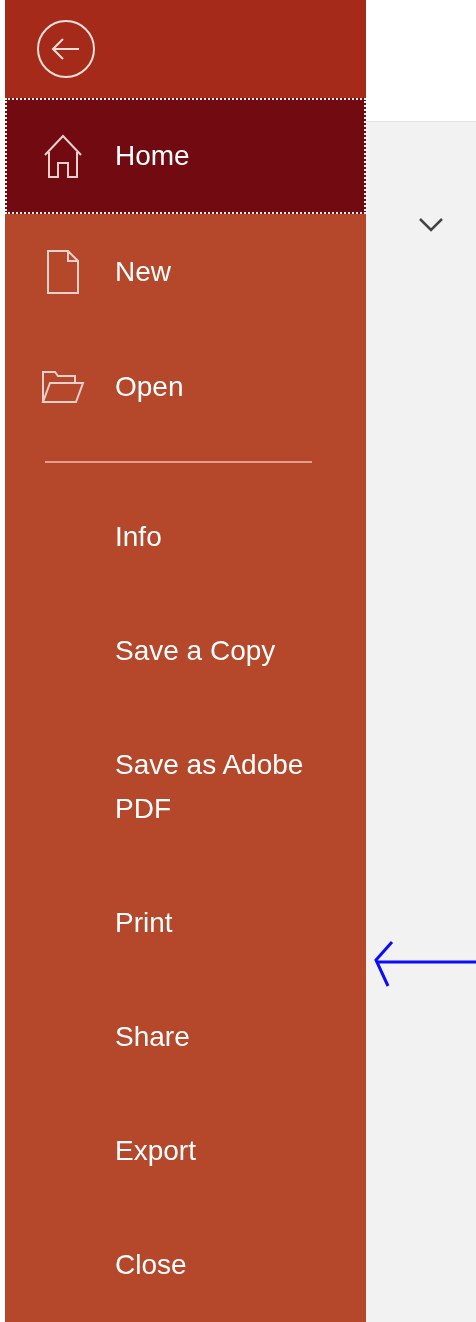 The width and height of the screenshot is (476, 1322). I want to click on back-button, so click(66, 48).